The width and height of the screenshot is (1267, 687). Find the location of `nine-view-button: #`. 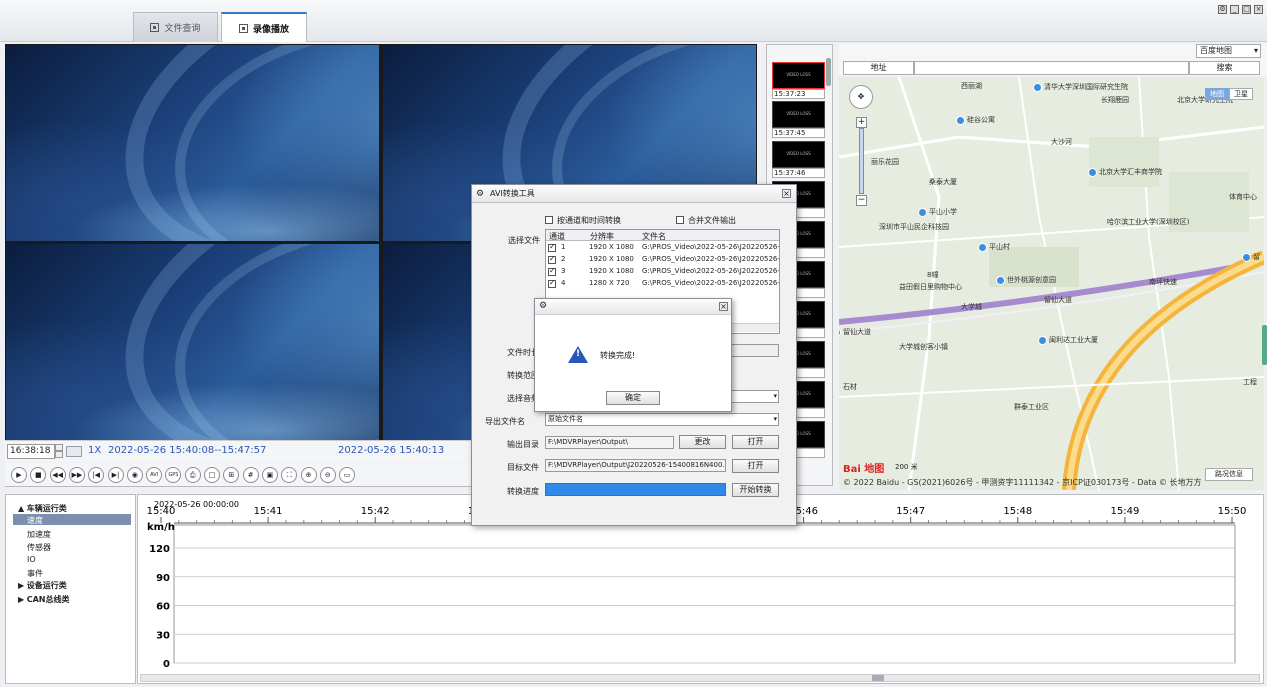

nine-view-button: # is located at coordinates (250, 475).